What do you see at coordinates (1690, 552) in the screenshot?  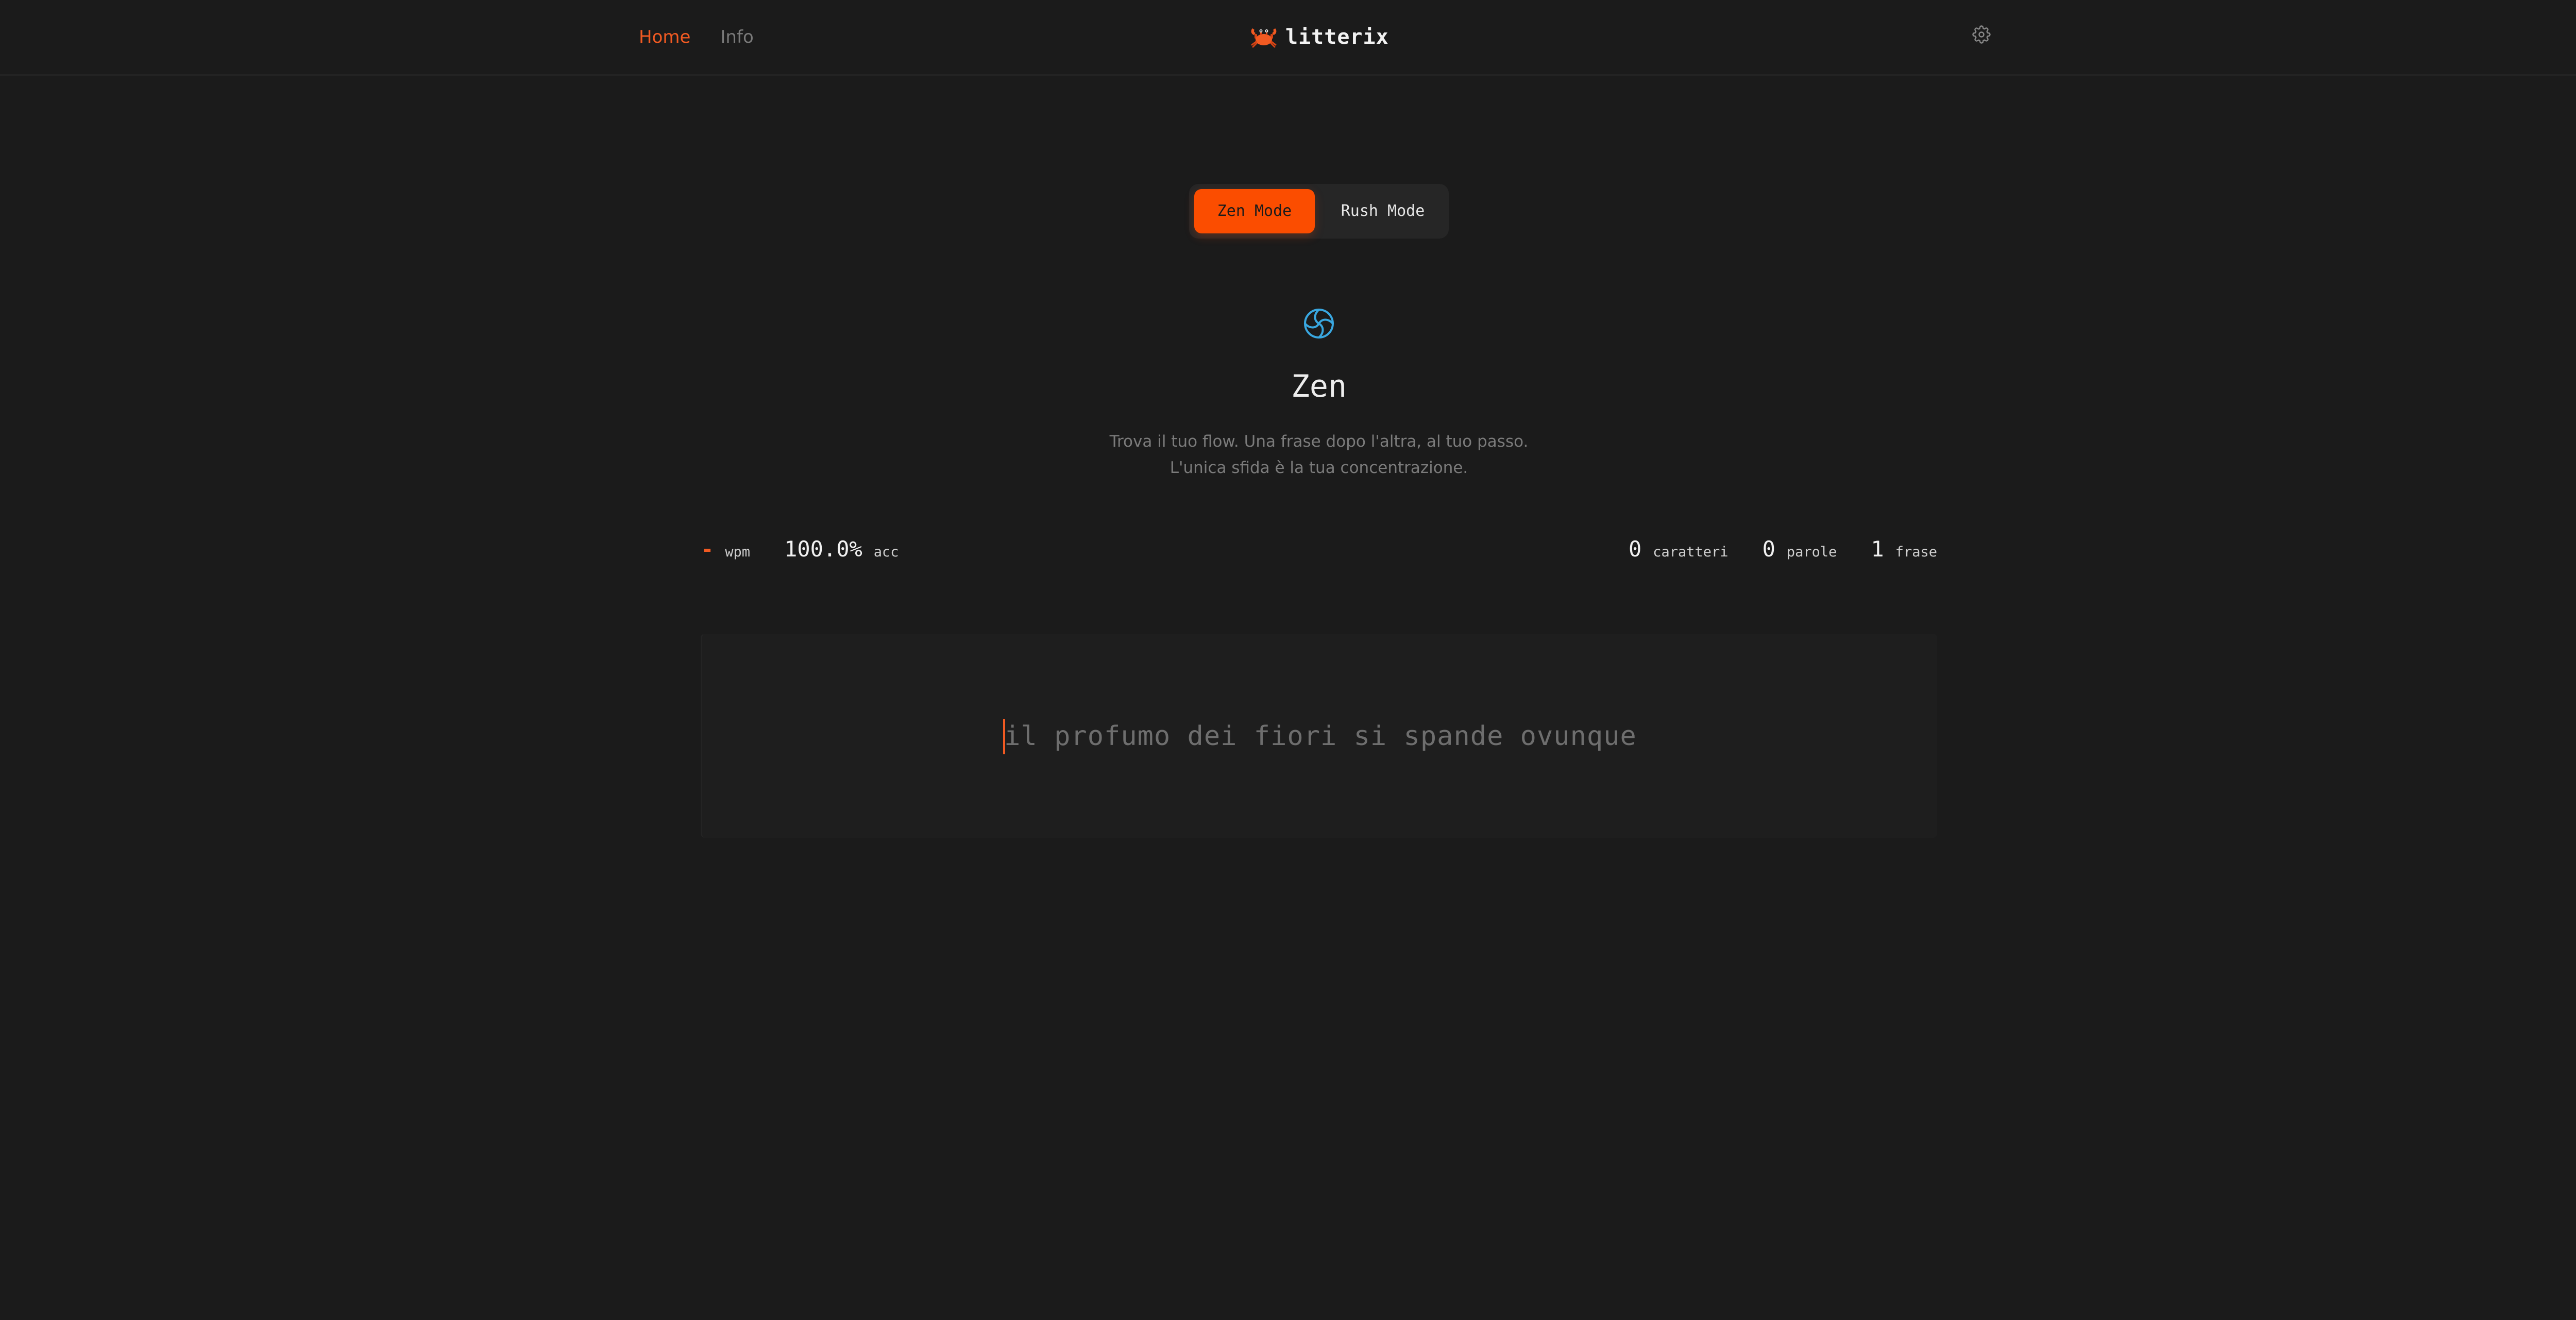 I see `chars-unit: caratteri` at bounding box center [1690, 552].